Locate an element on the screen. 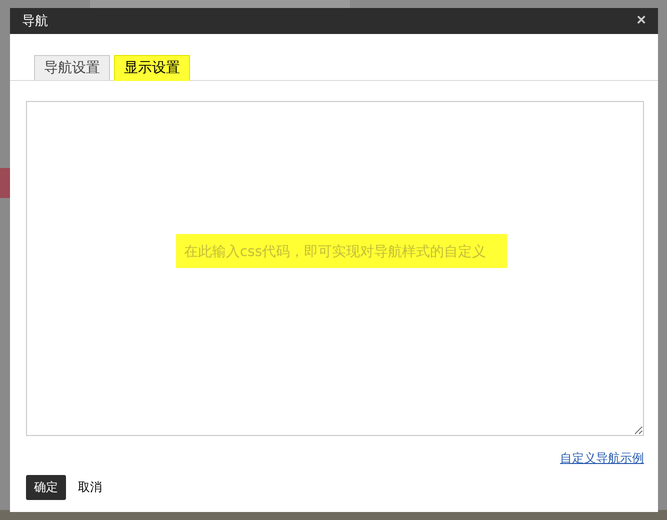 Image resolution: width=667 pixels, height=520 pixels. confirm-button: 确定 is located at coordinates (46, 487).